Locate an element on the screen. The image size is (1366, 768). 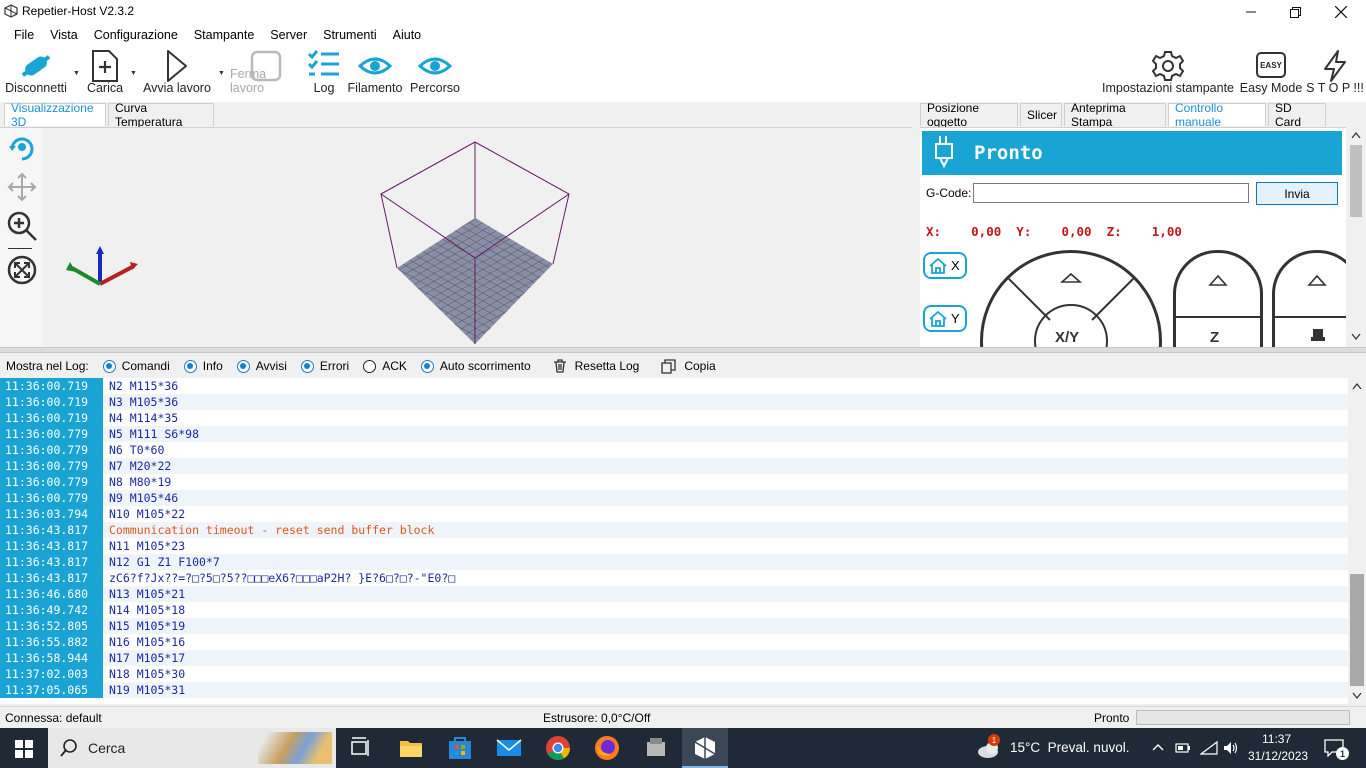
filament-button: Filamento is located at coordinates (375, 73).